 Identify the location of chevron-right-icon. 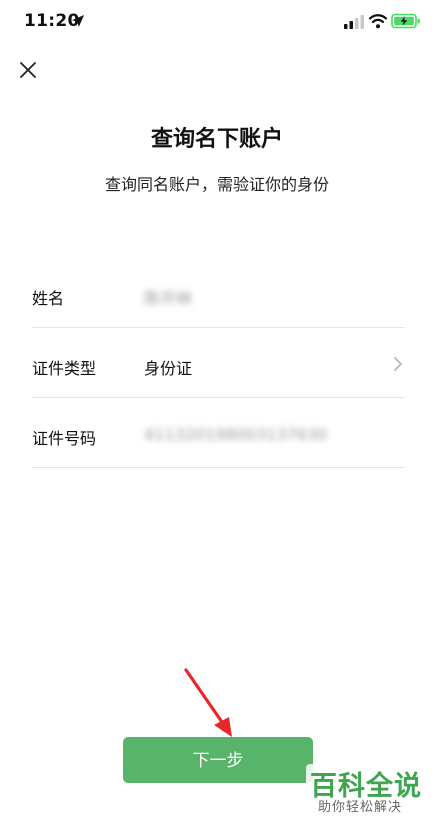
(398, 364).